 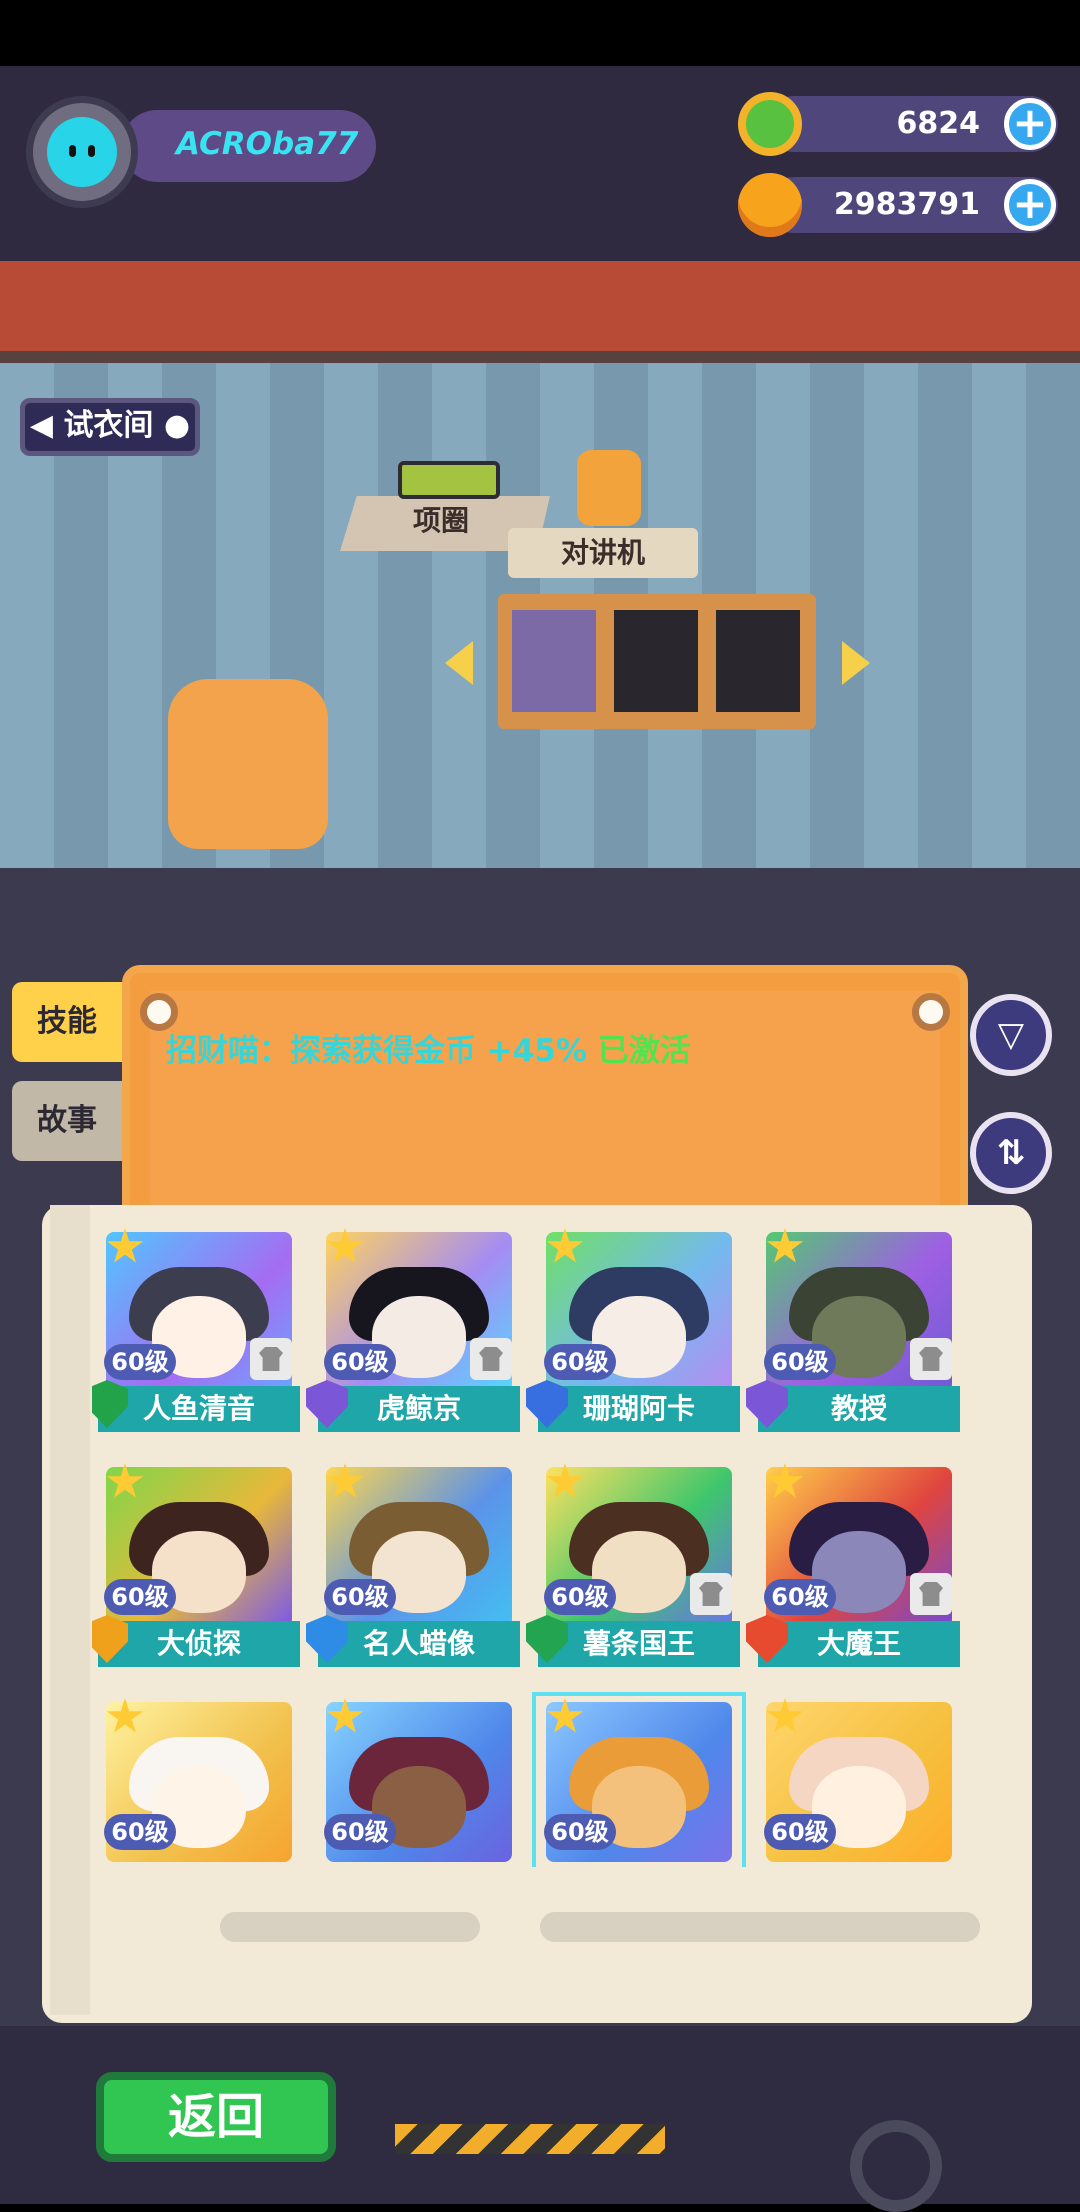 What do you see at coordinates (419, 1644) in the screenshot?
I see `character-name: 名人蜡像` at bounding box center [419, 1644].